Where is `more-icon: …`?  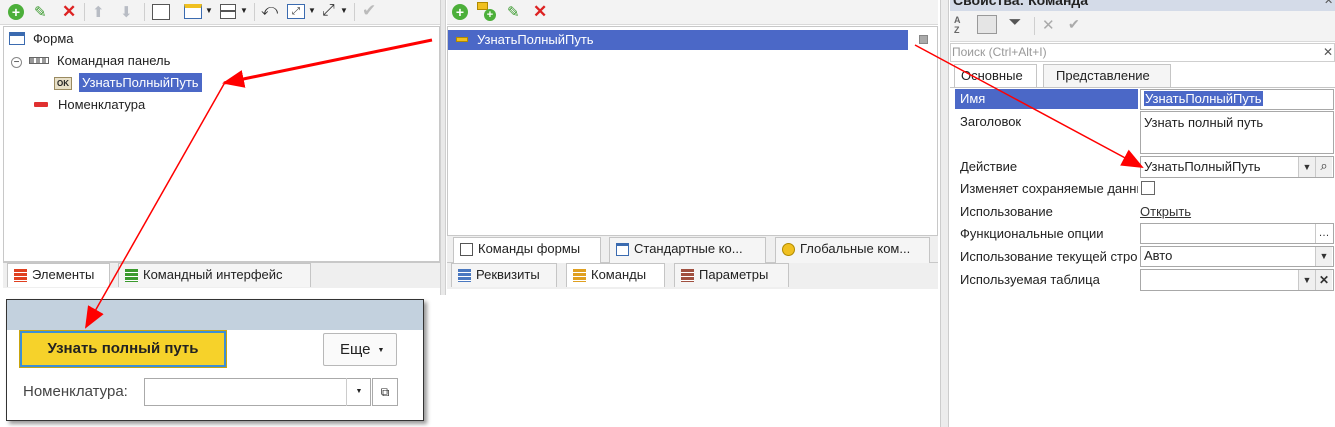 more-icon: … is located at coordinates (1323, 233).